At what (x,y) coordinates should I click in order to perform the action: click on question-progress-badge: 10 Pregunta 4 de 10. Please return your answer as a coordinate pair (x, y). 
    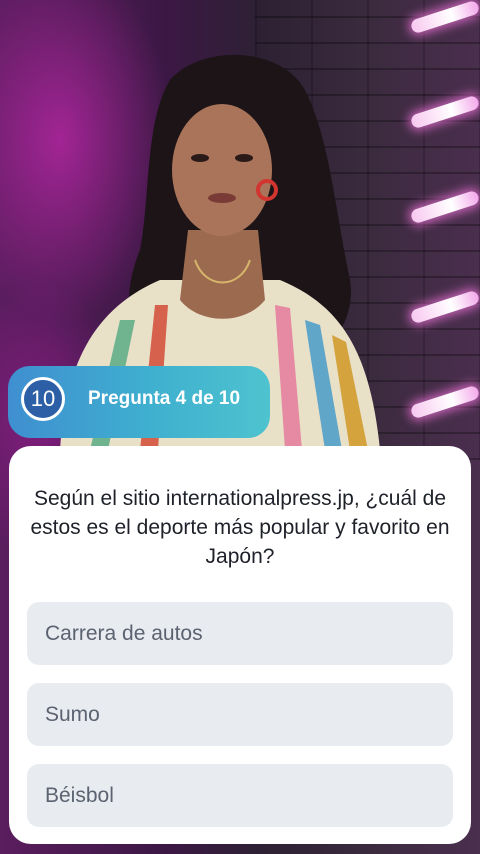
    Looking at the image, I should click on (139, 402).